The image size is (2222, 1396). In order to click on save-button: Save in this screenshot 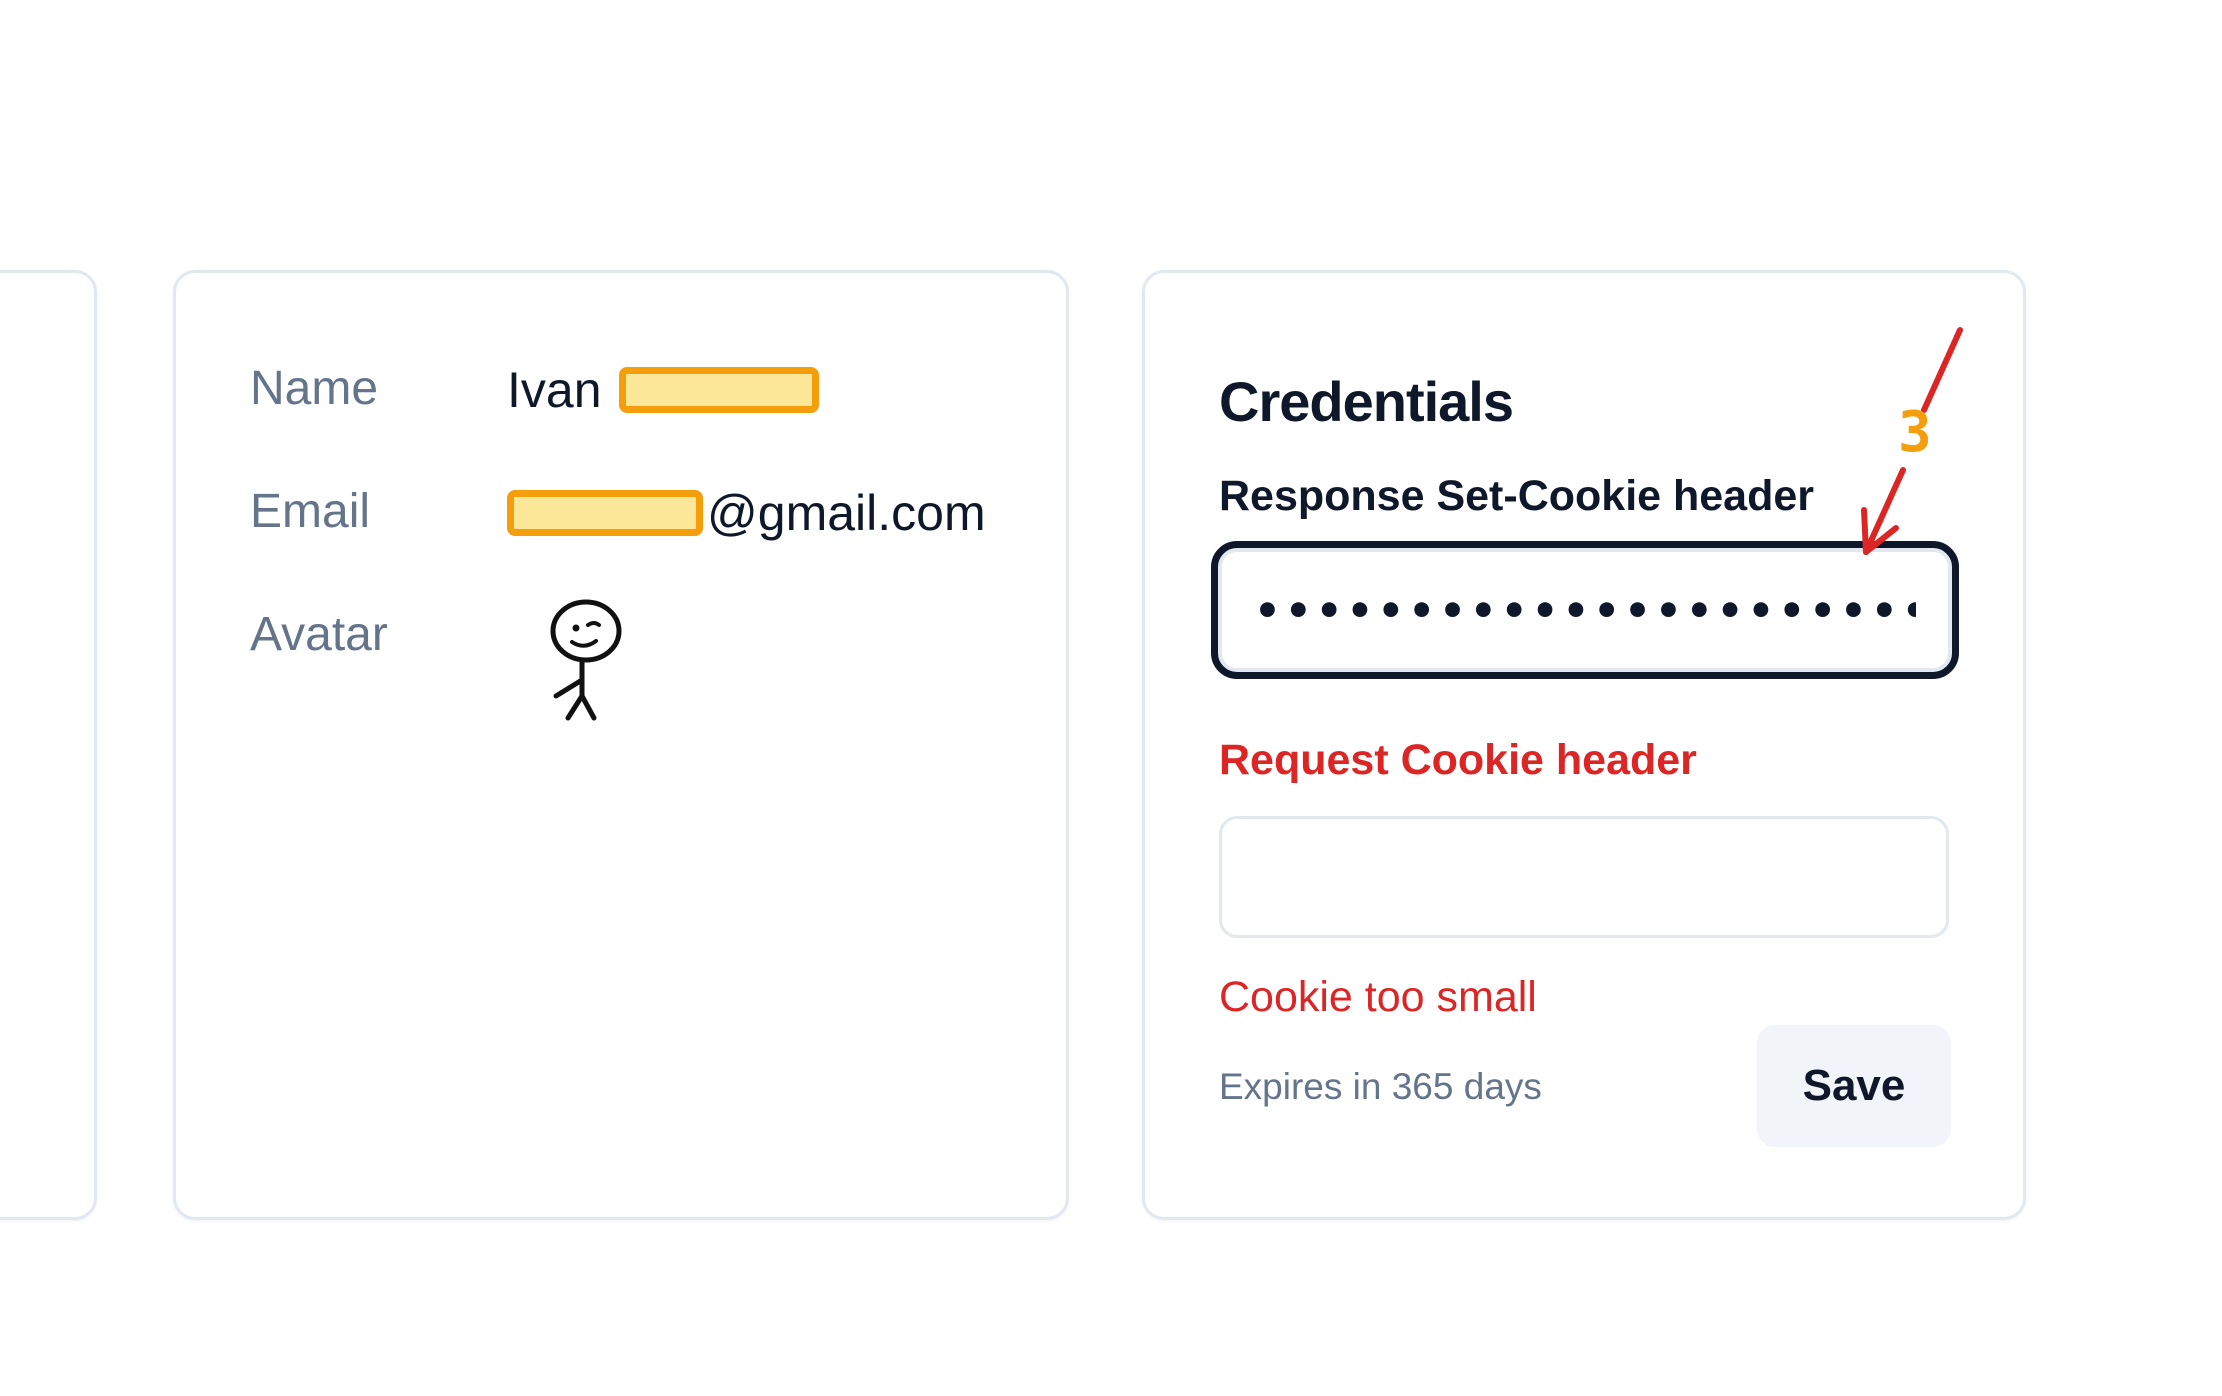, I will do `click(1854, 1086)`.